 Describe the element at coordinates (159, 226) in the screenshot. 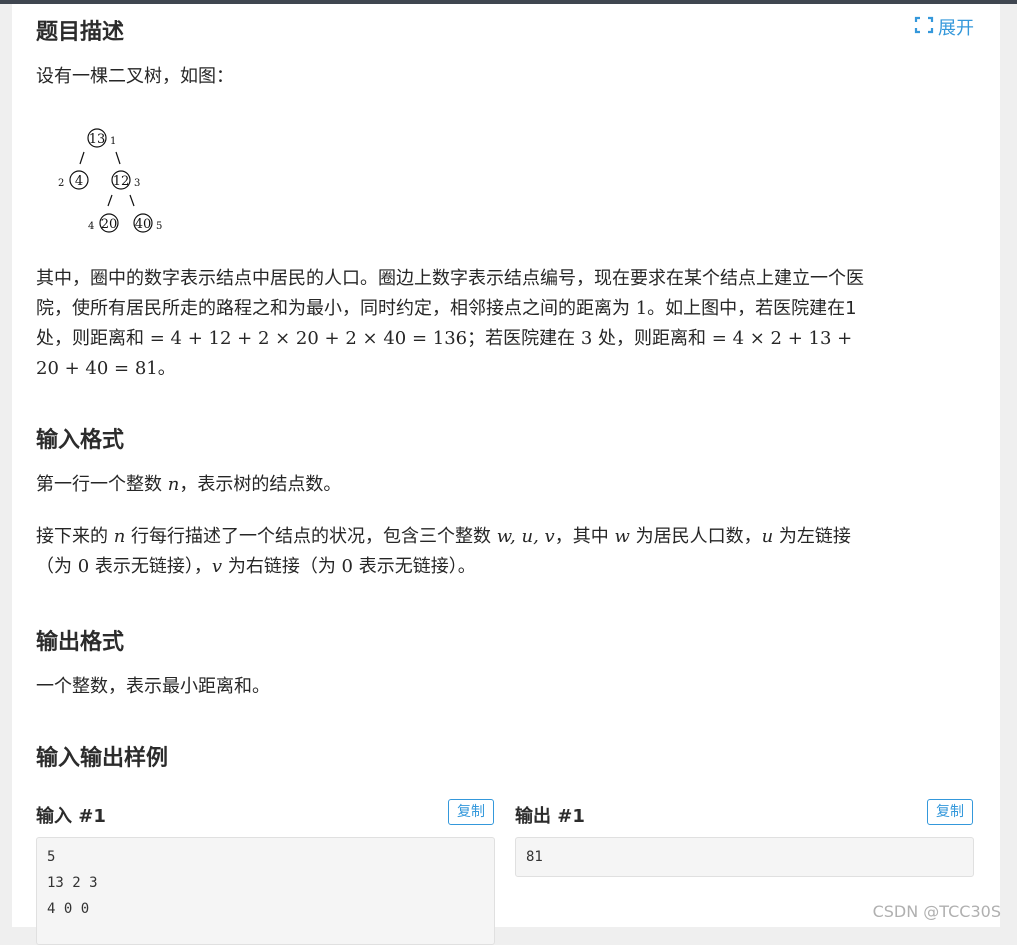

I see `tree-node-5-index: 5` at that location.